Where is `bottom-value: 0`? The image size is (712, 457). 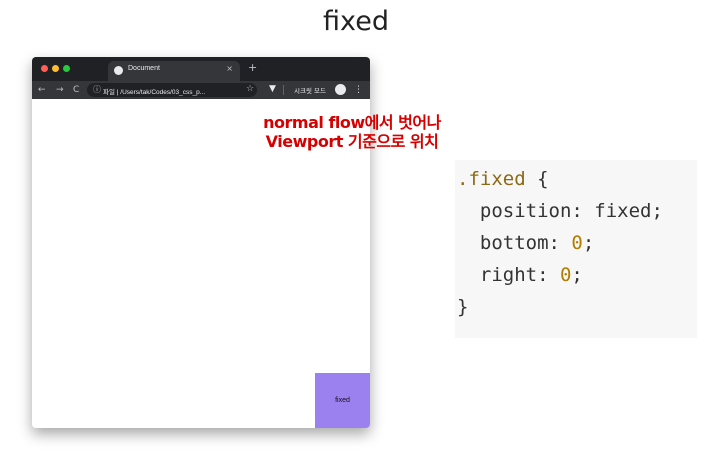 bottom-value: 0 is located at coordinates (577, 243).